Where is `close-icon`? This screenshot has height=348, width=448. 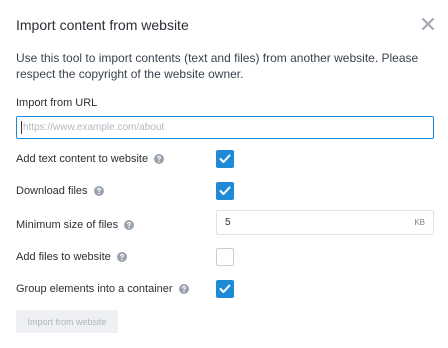 close-icon is located at coordinates (428, 24).